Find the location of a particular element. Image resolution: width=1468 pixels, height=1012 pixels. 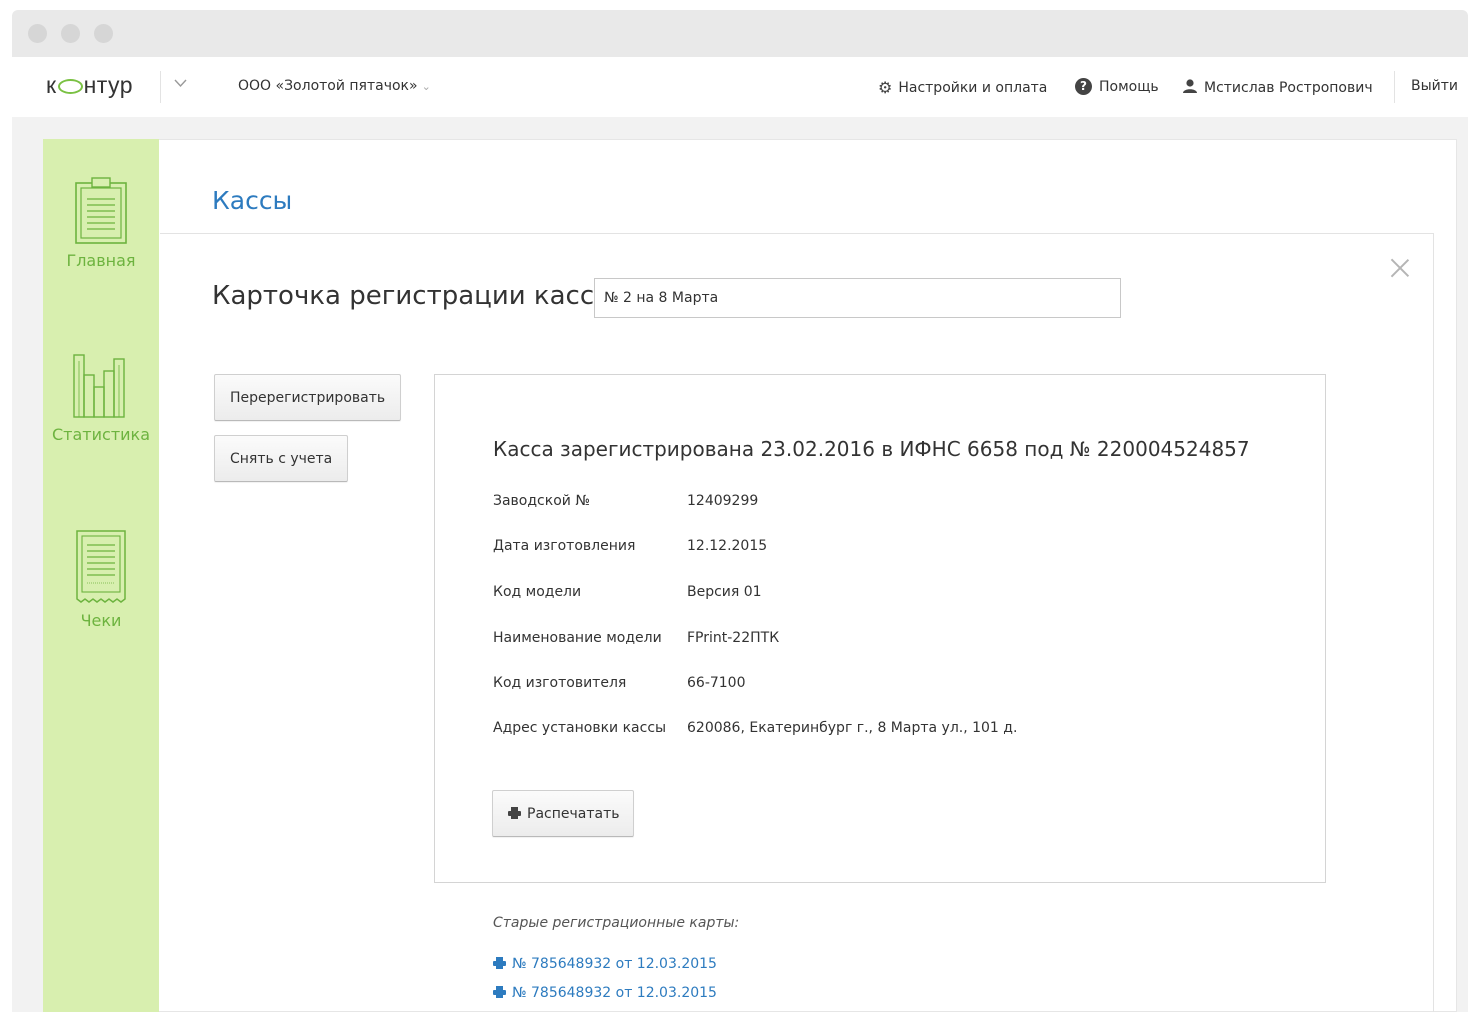

window-titlebar is located at coordinates (740, 33).